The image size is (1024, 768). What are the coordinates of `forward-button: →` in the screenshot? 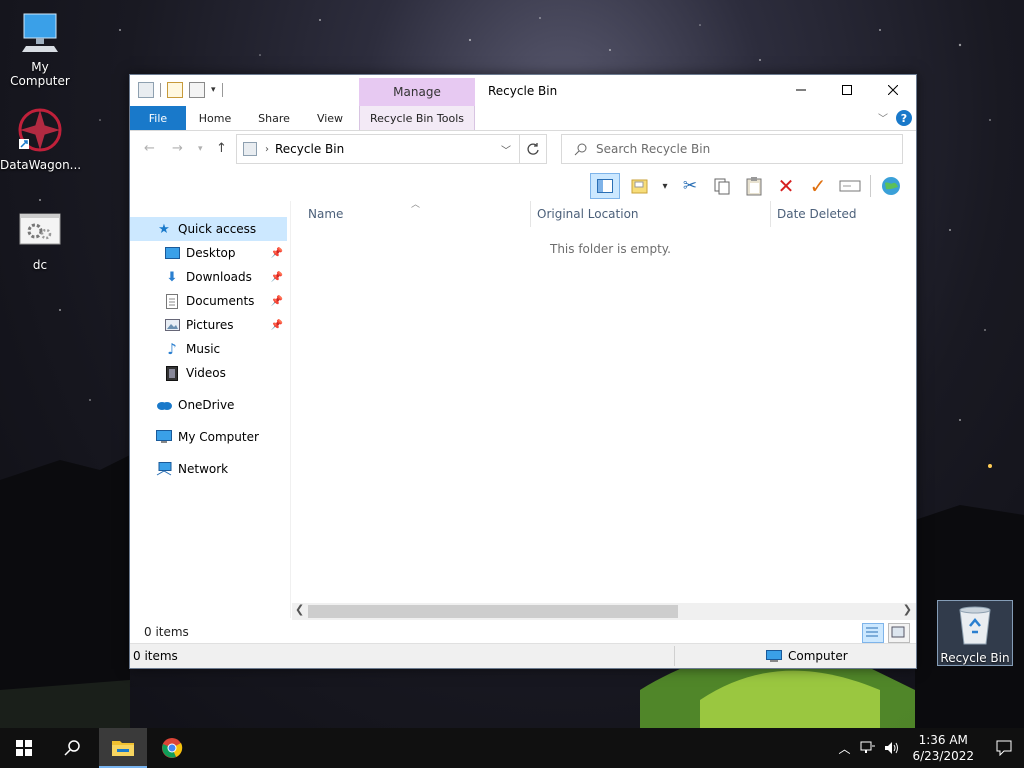 It's located at (177, 148).